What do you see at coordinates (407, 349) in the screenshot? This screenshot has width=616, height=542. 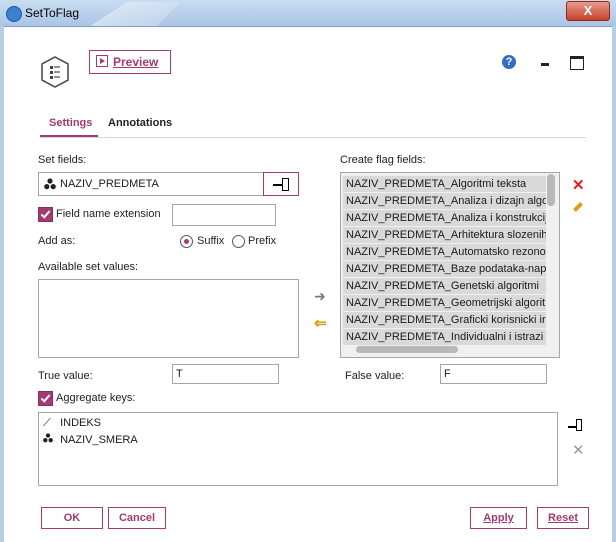 I see `flag-list-horizontal-scrollbar` at bounding box center [407, 349].